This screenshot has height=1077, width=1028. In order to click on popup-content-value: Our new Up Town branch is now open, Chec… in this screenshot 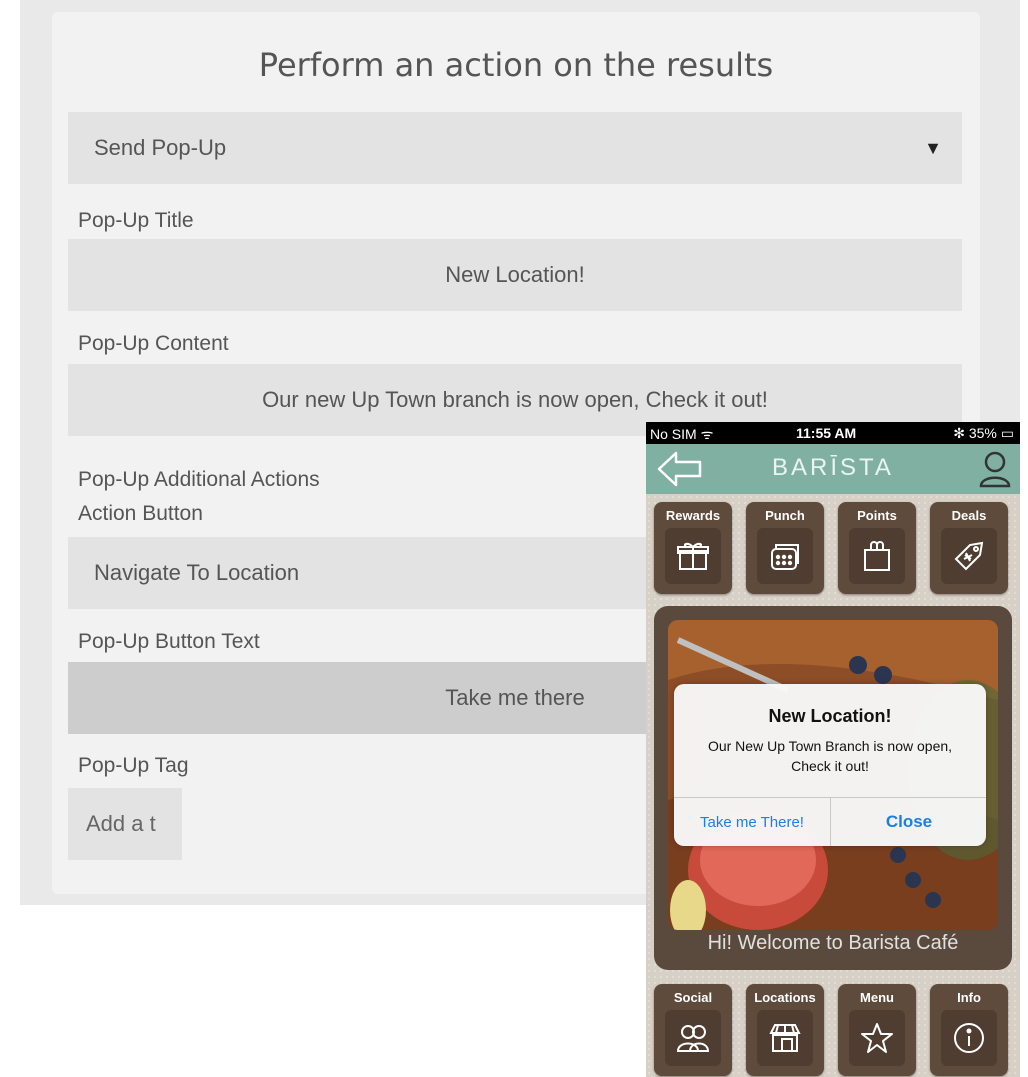, I will do `click(515, 399)`.